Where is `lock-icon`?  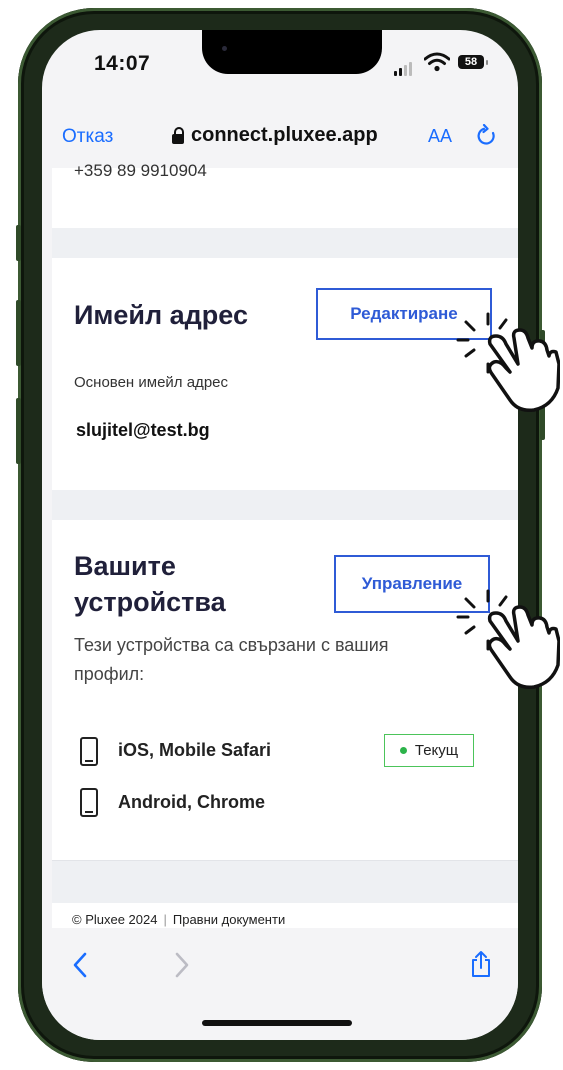
lock-icon is located at coordinates (178, 135).